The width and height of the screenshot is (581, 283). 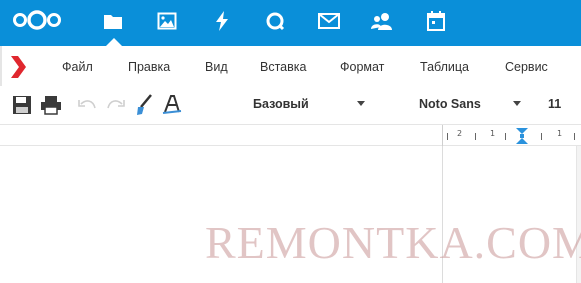 What do you see at coordinates (393, 242) in the screenshot?
I see `watermark: REMONTKA.COM` at bounding box center [393, 242].